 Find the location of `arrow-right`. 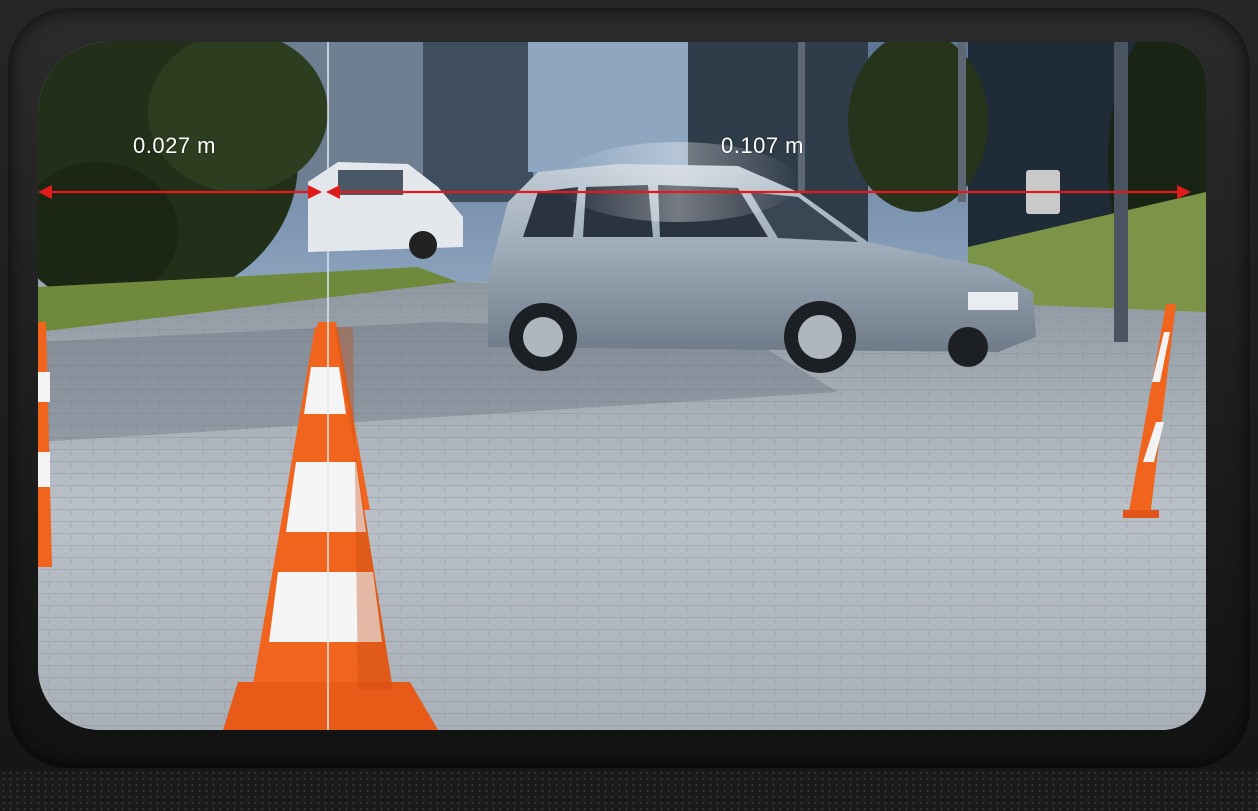

arrow-right is located at coordinates (758, 192).